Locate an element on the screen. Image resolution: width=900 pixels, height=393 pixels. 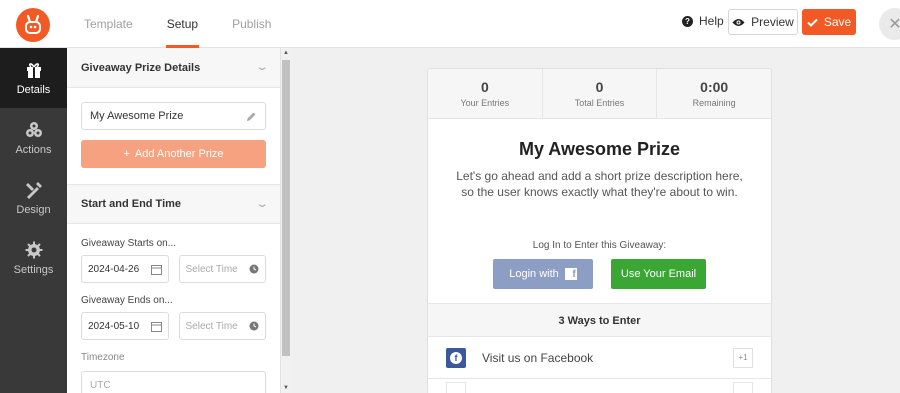
start-date-field: 2024-04-26 is located at coordinates (125, 269).